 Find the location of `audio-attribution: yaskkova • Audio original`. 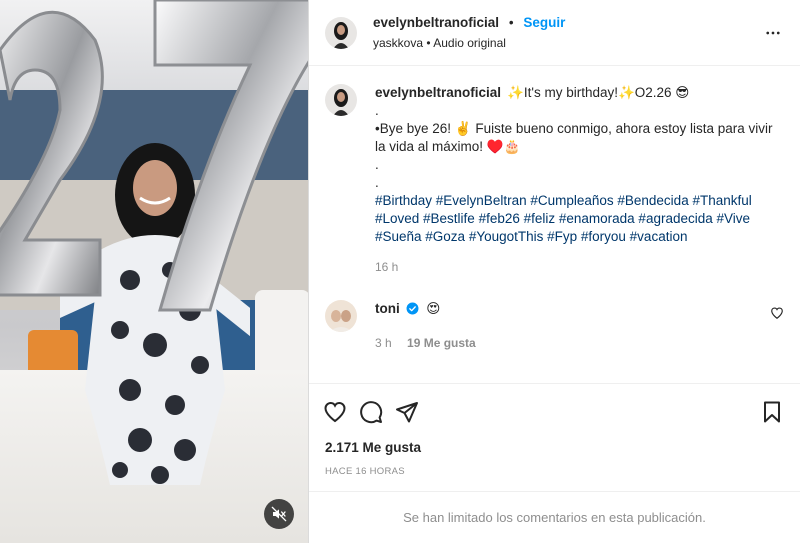

audio-attribution: yaskkova • Audio original is located at coordinates (469, 43).